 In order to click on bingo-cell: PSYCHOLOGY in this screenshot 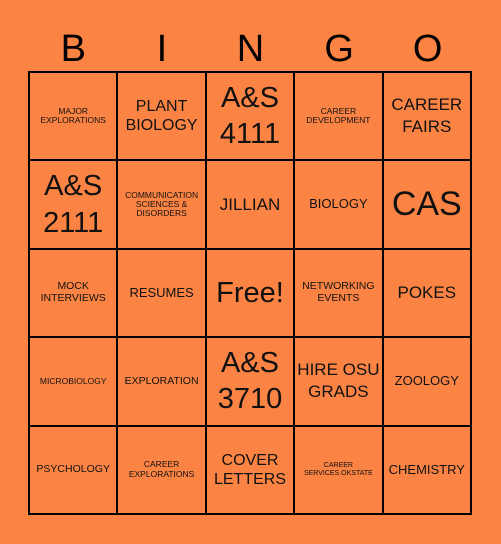, I will do `click(73, 469)`.